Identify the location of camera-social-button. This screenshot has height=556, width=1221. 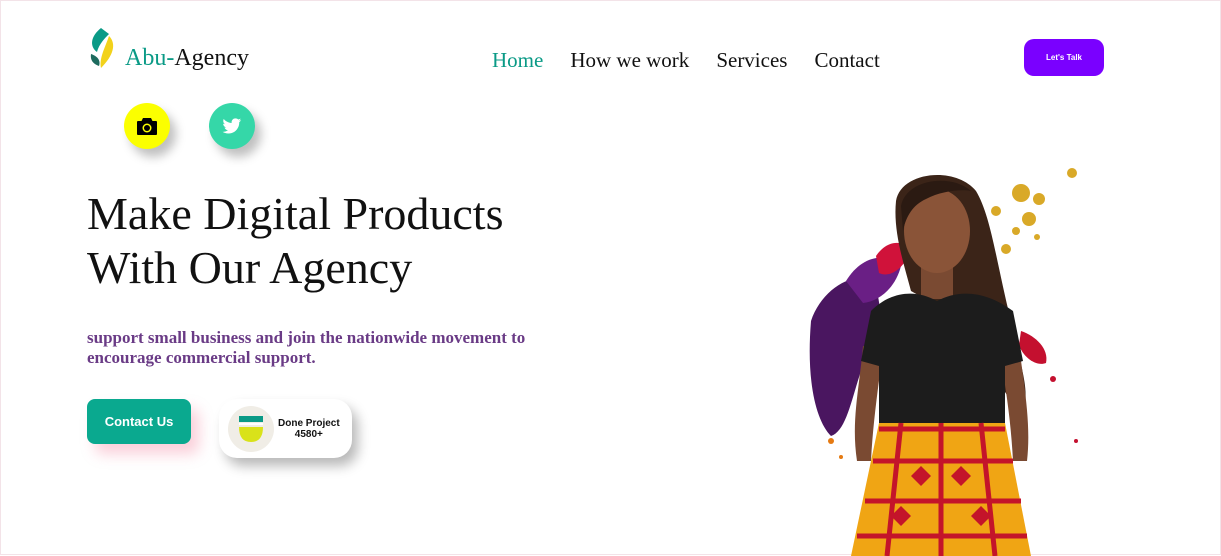
(147, 126).